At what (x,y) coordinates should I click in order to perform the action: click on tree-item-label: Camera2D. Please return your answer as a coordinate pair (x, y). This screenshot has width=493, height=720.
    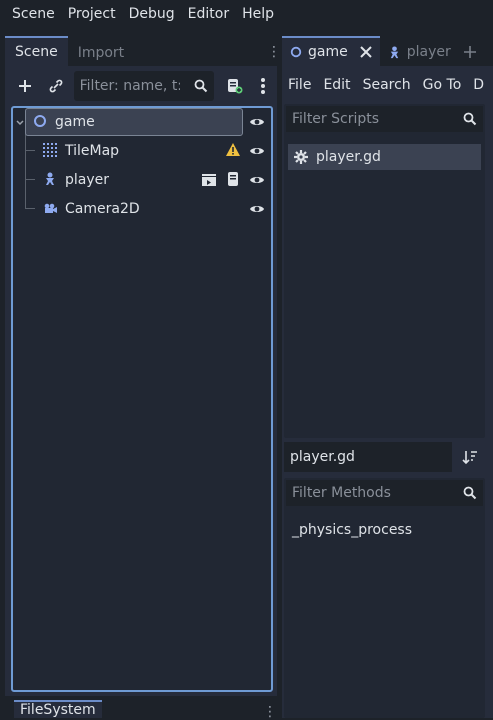
    Looking at the image, I should click on (102, 209).